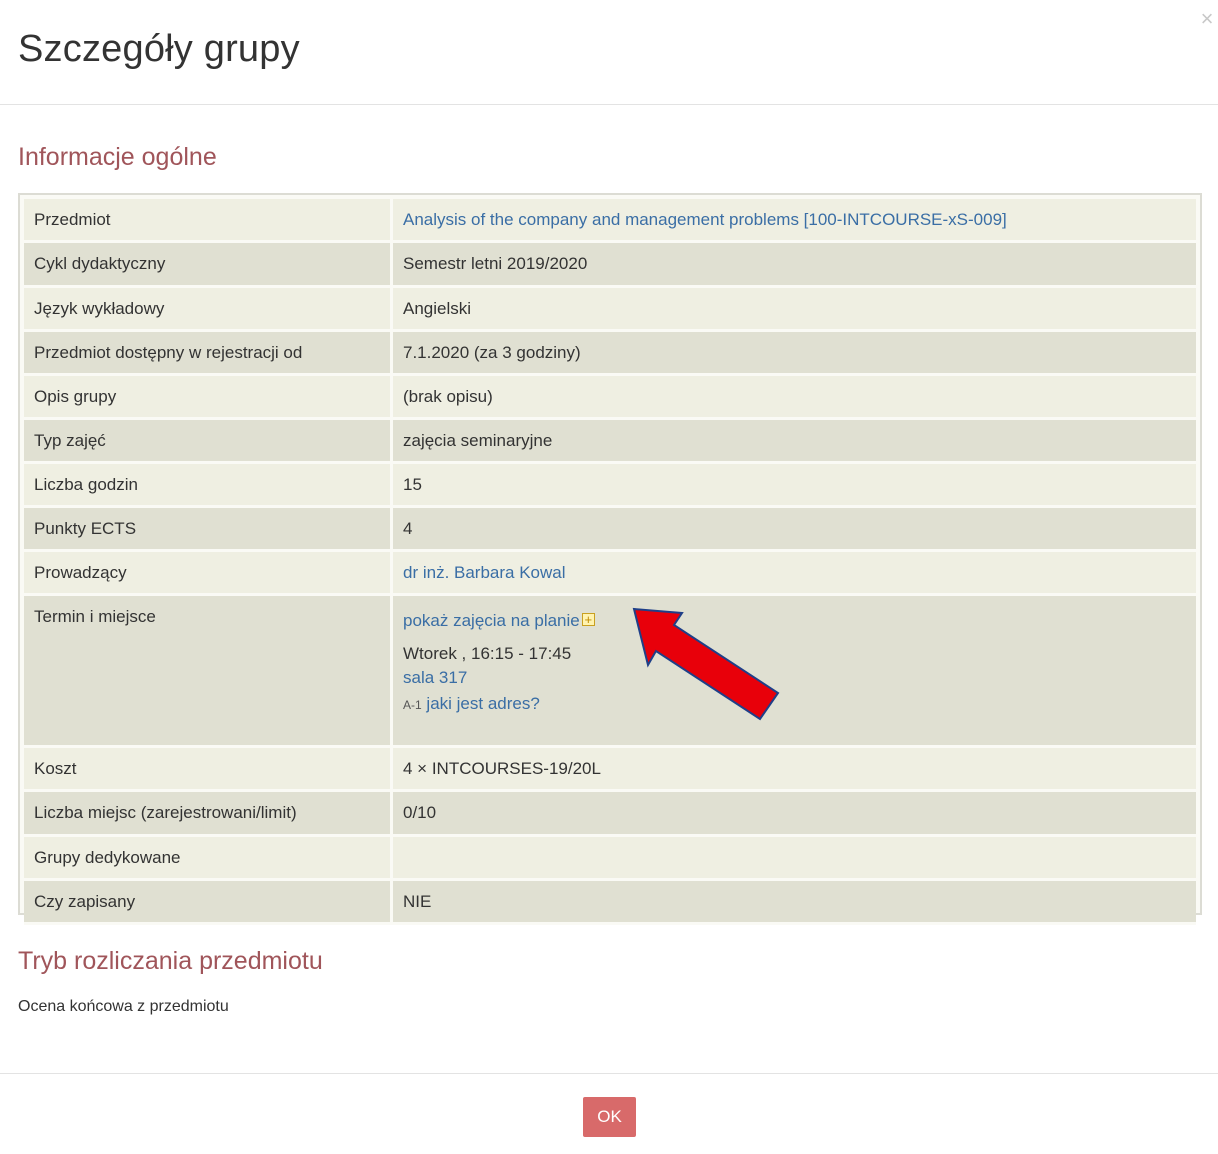  I want to click on footer-divider, so click(609, 1073).